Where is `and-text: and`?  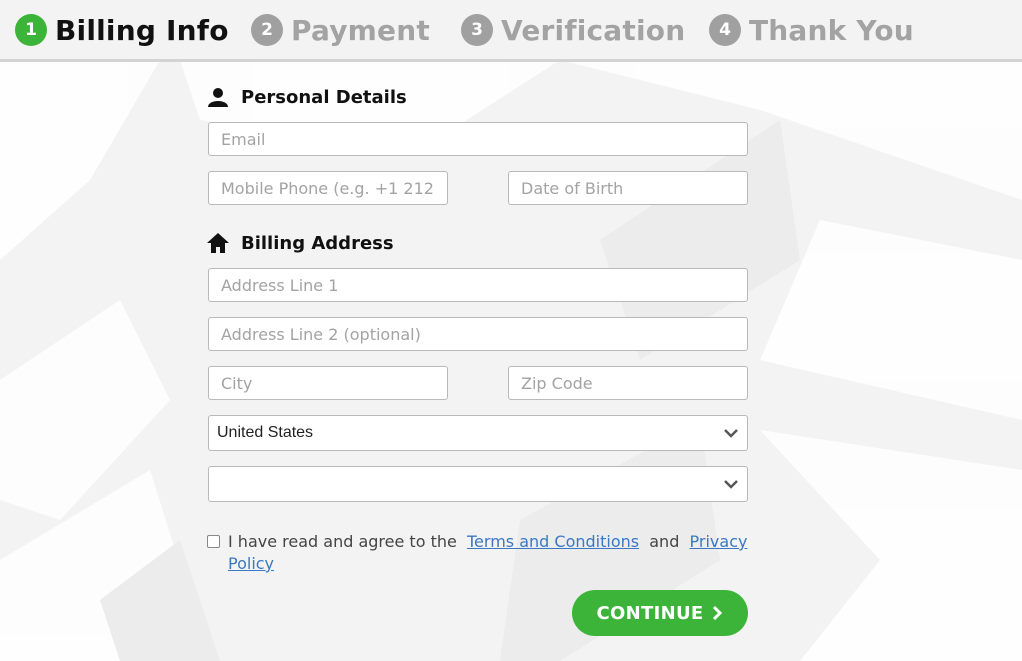 and-text: and is located at coordinates (664, 541).